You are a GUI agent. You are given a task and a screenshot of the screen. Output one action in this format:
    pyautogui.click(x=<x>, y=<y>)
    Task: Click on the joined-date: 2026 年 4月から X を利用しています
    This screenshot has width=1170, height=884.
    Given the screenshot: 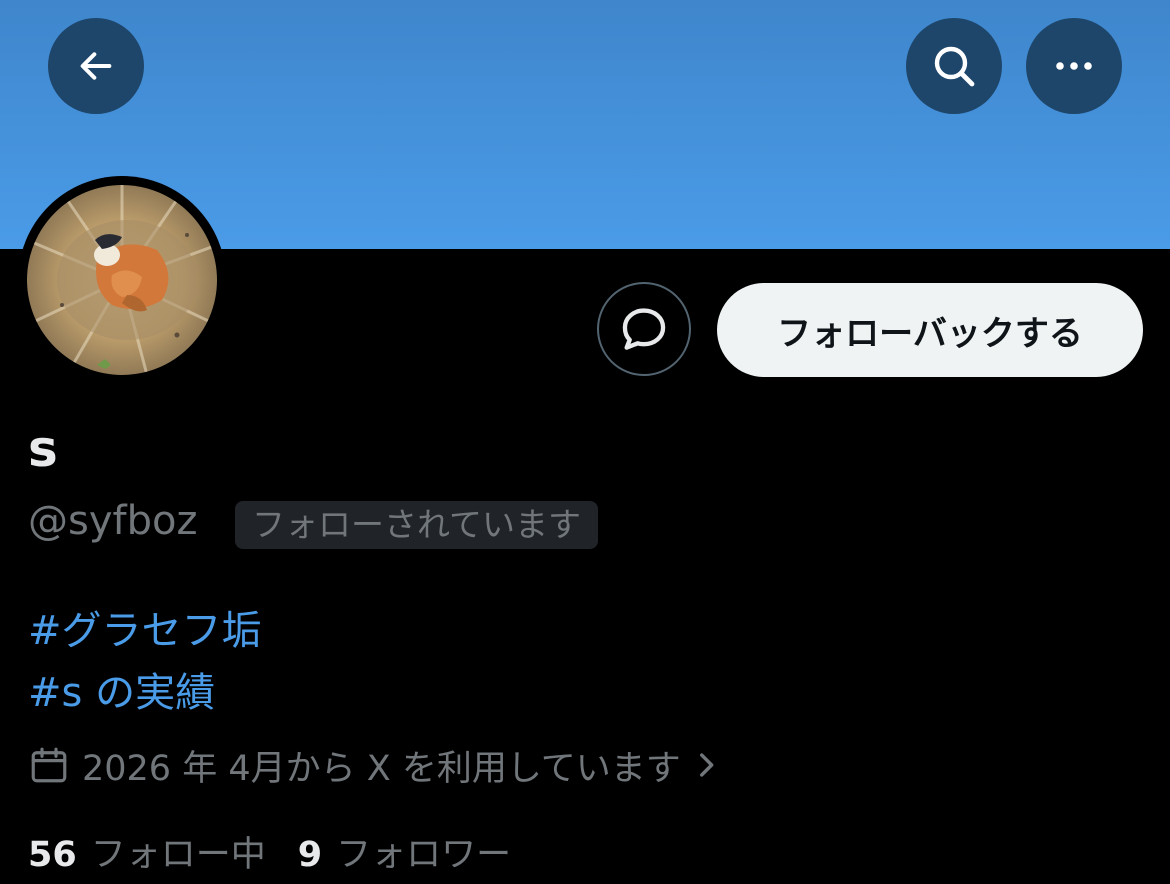 What is the action you would take?
    pyautogui.click(x=375, y=765)
    